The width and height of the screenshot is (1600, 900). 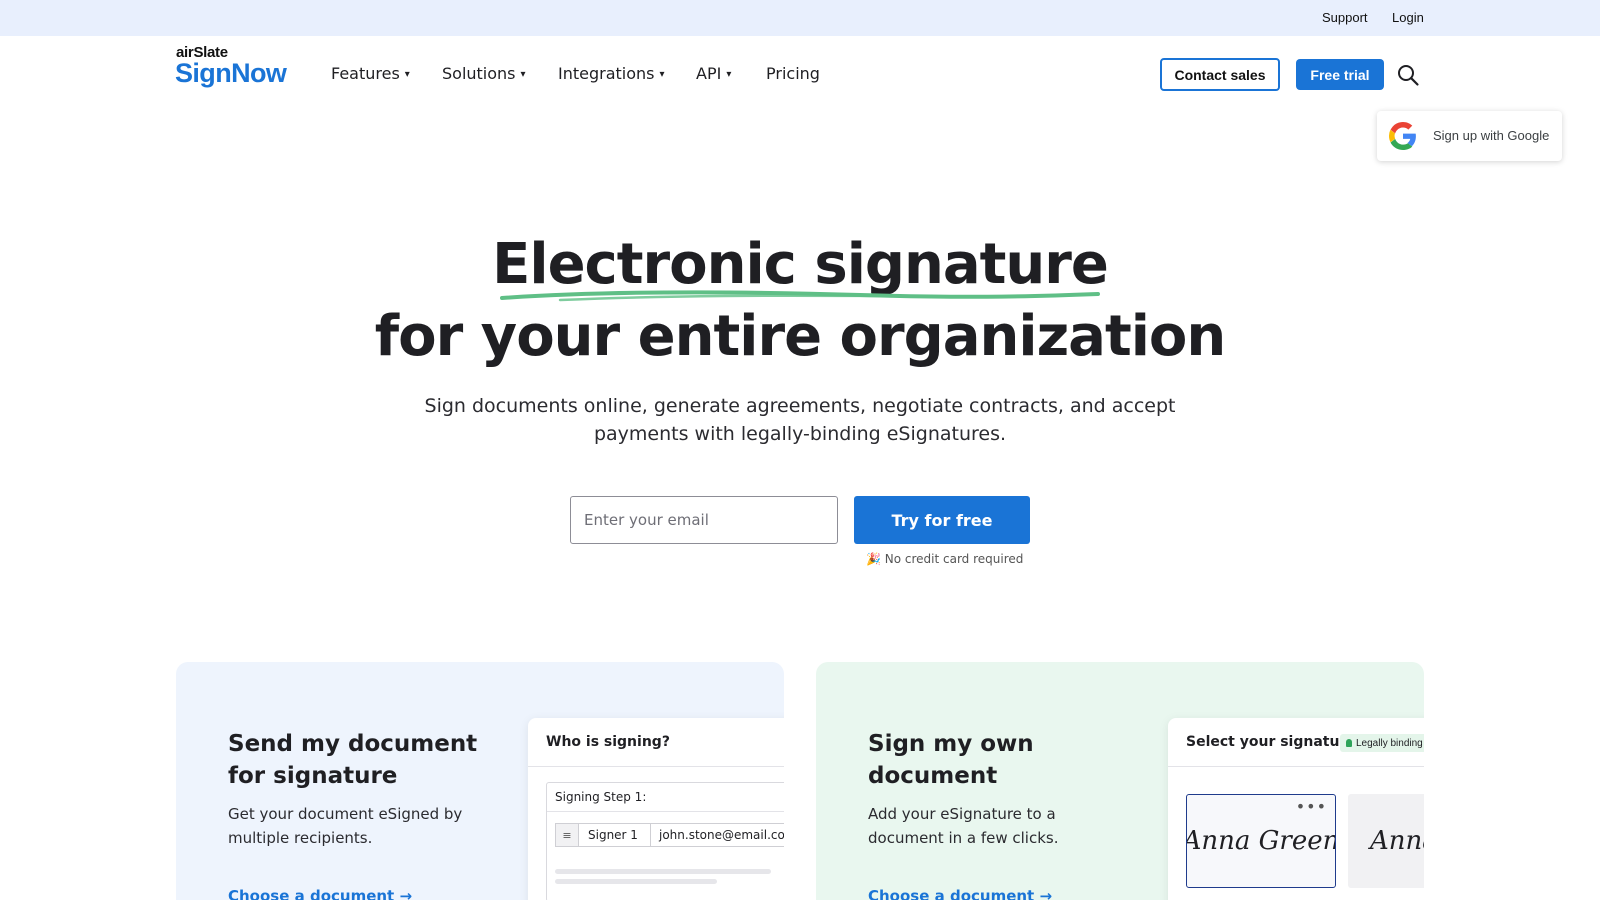 I want to click on send-choose-document-link: Choose a document →, so click(x=320, y=893).